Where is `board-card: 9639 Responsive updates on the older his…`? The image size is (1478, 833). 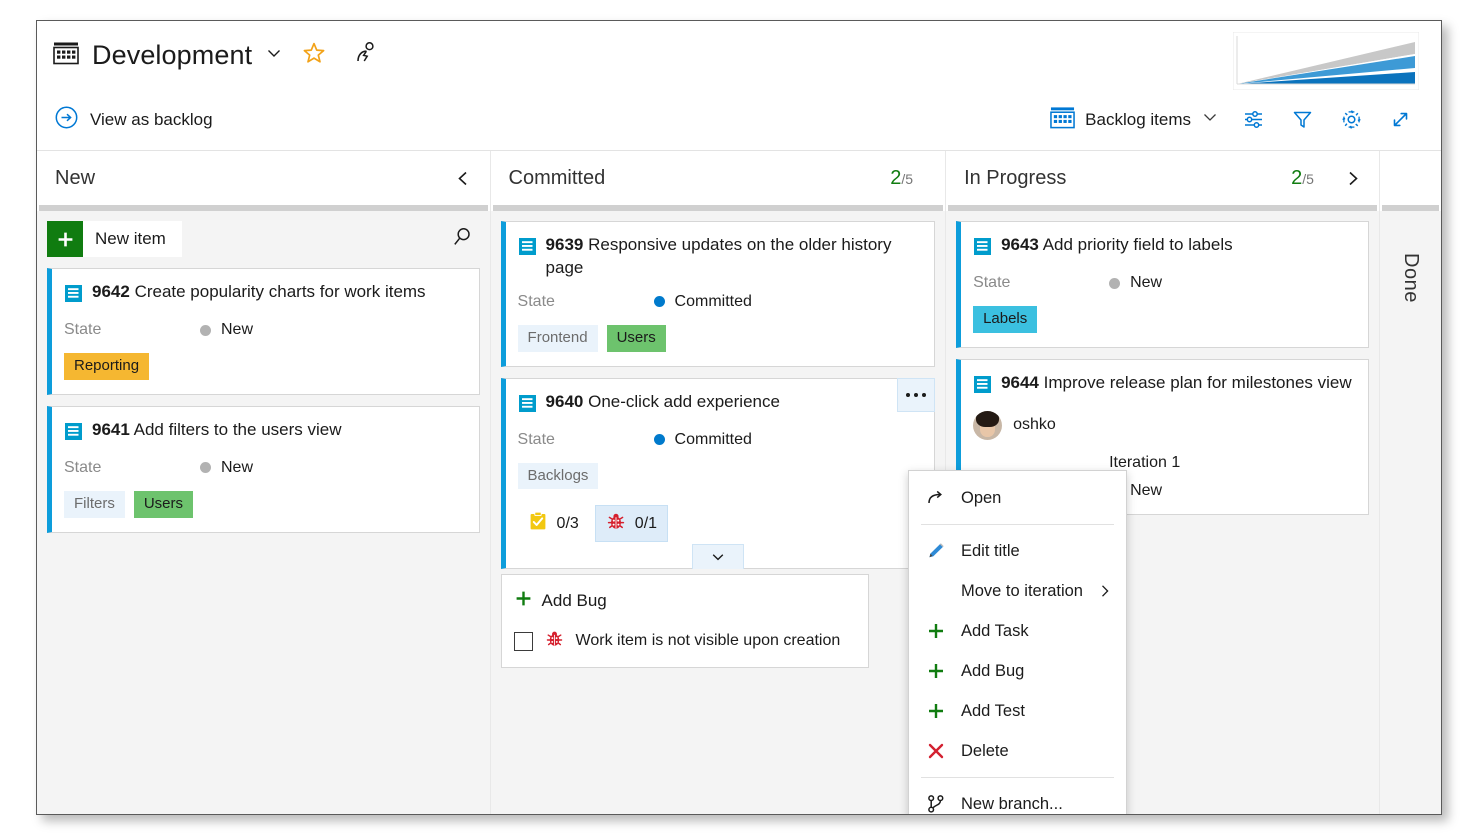 board-card: 9639 Responsive updates on the older his… is located at coordinates (718, 294).